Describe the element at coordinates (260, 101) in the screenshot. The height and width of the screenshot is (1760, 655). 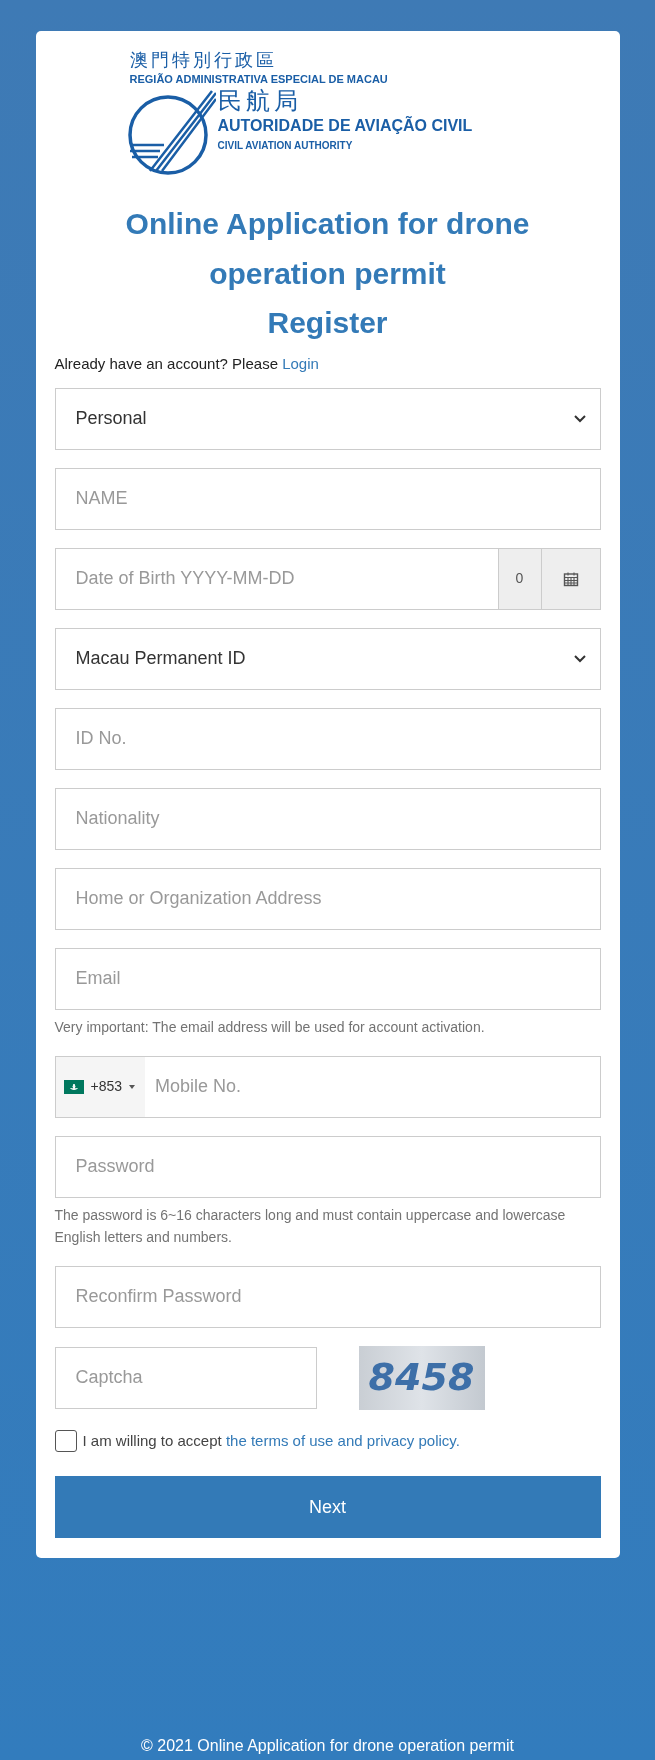
I see `logo-text: 民航局` at that location.